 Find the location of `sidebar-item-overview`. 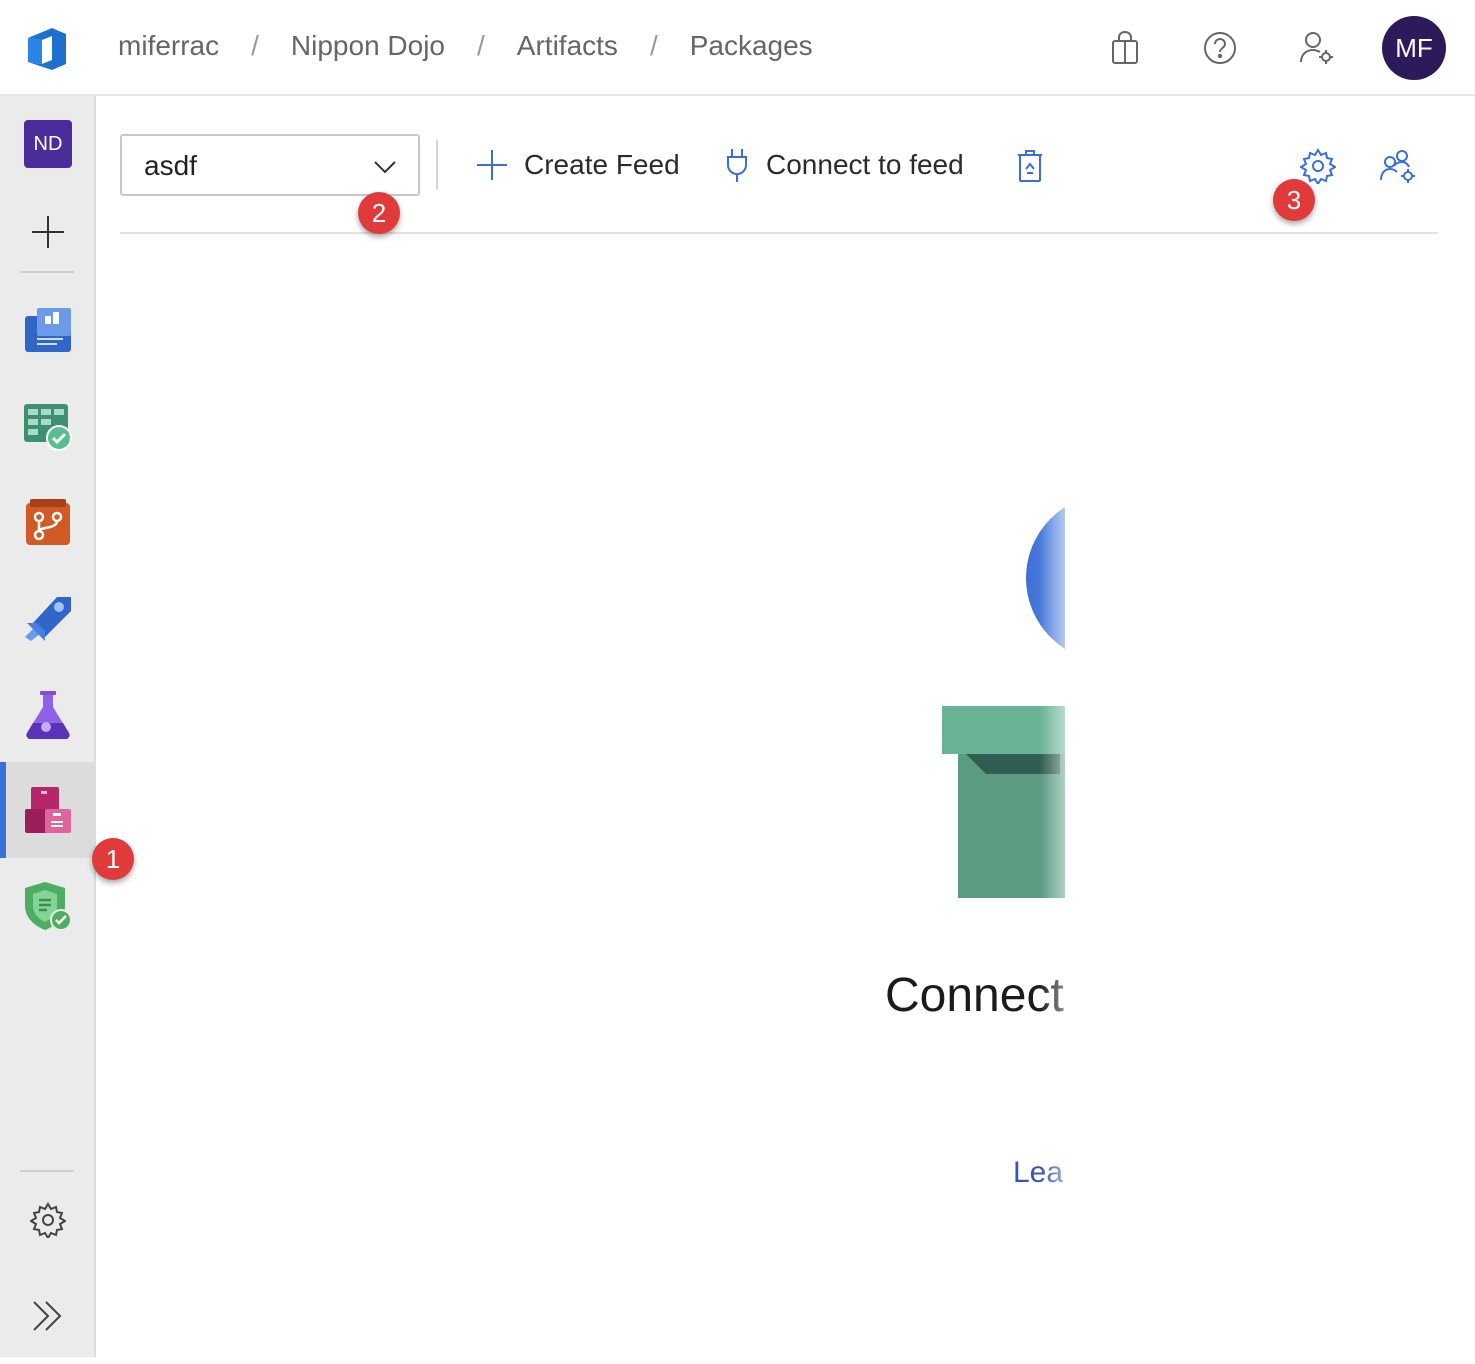

sidebar-item-overview is located at coordinates (48, 330).